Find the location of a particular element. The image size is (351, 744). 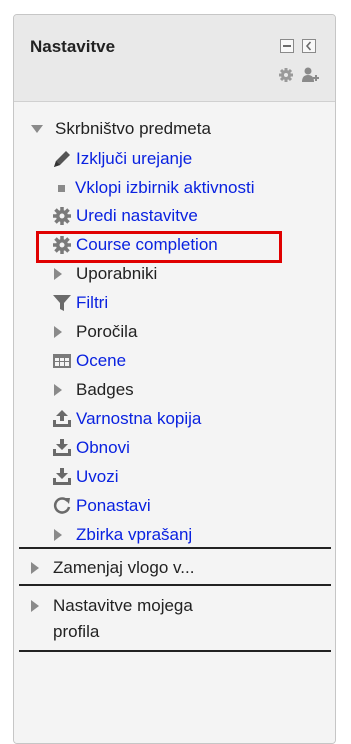

upload-icon is located at coordinates (62, 419).